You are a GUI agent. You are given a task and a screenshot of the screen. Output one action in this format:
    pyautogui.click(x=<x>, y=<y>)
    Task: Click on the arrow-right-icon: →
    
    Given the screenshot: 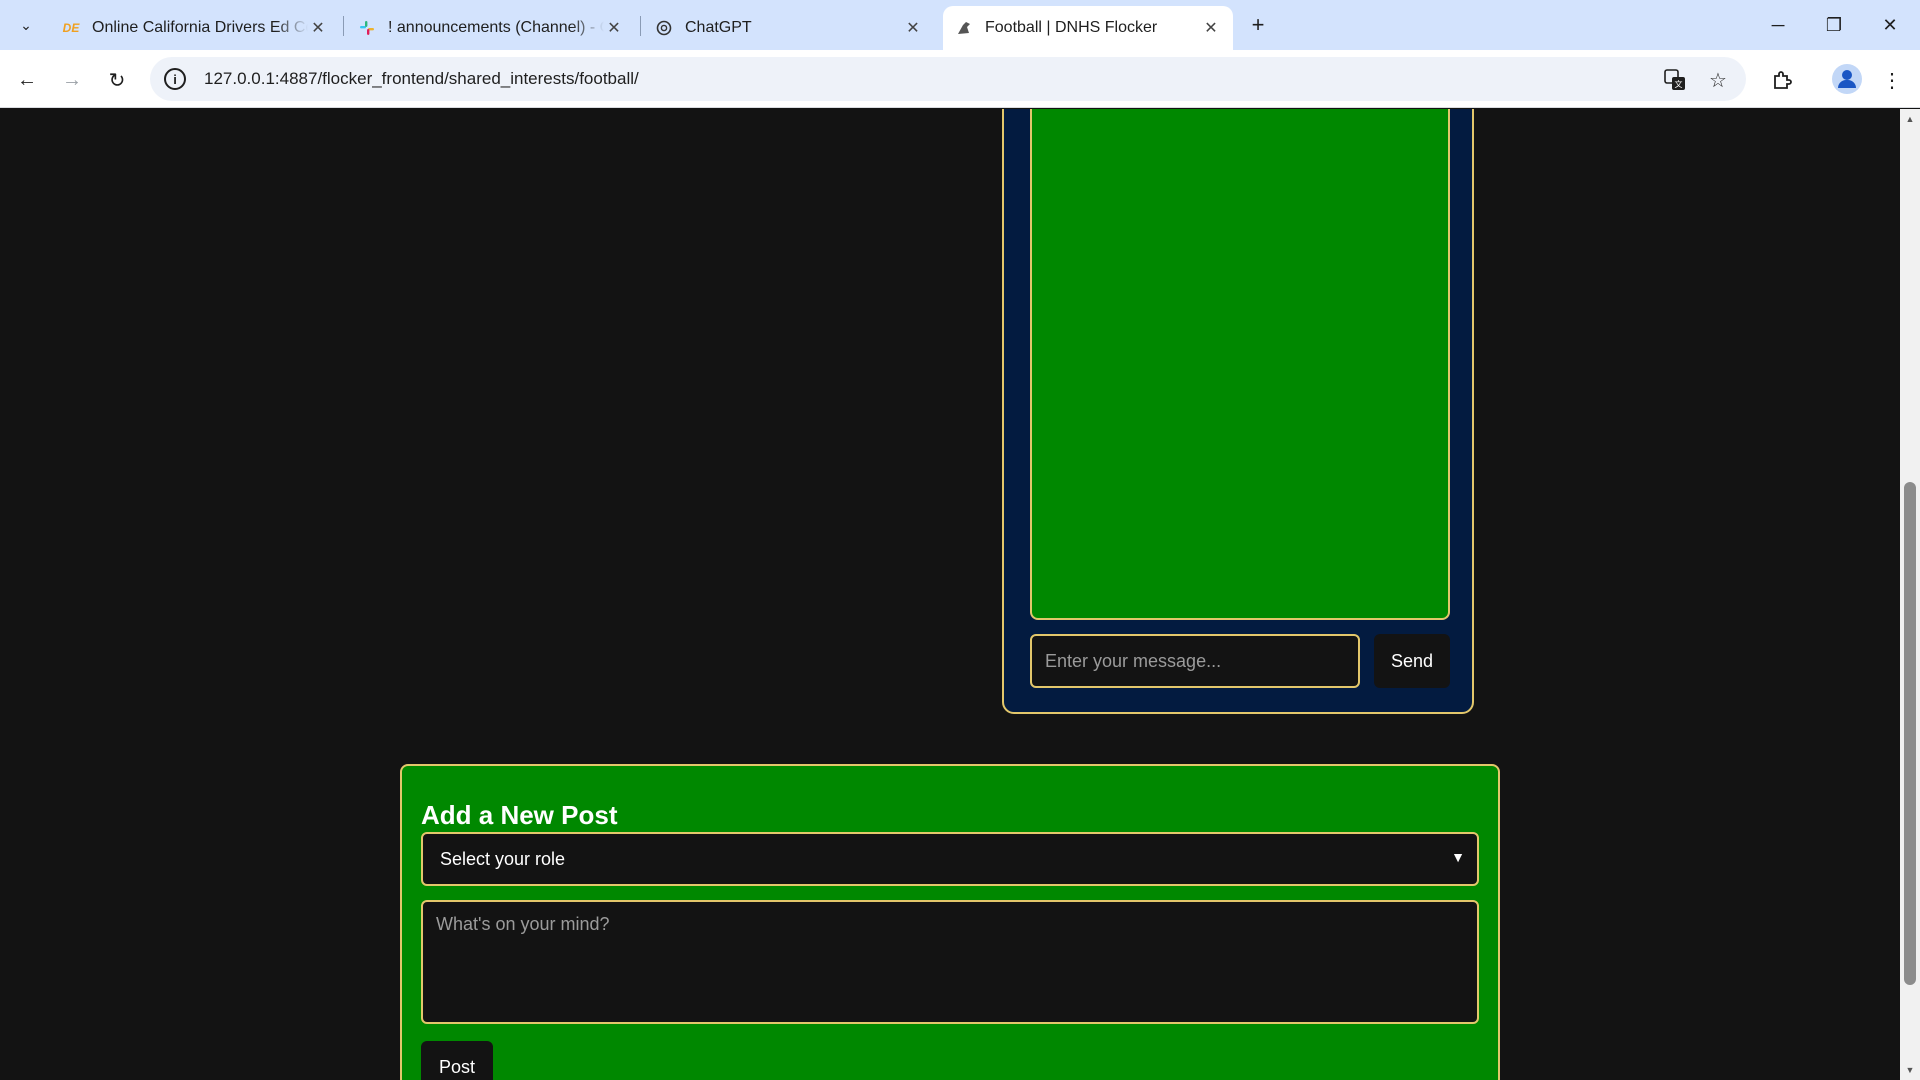 What is the action you would take?
    pyautogui.click(x=72, y=79)
    